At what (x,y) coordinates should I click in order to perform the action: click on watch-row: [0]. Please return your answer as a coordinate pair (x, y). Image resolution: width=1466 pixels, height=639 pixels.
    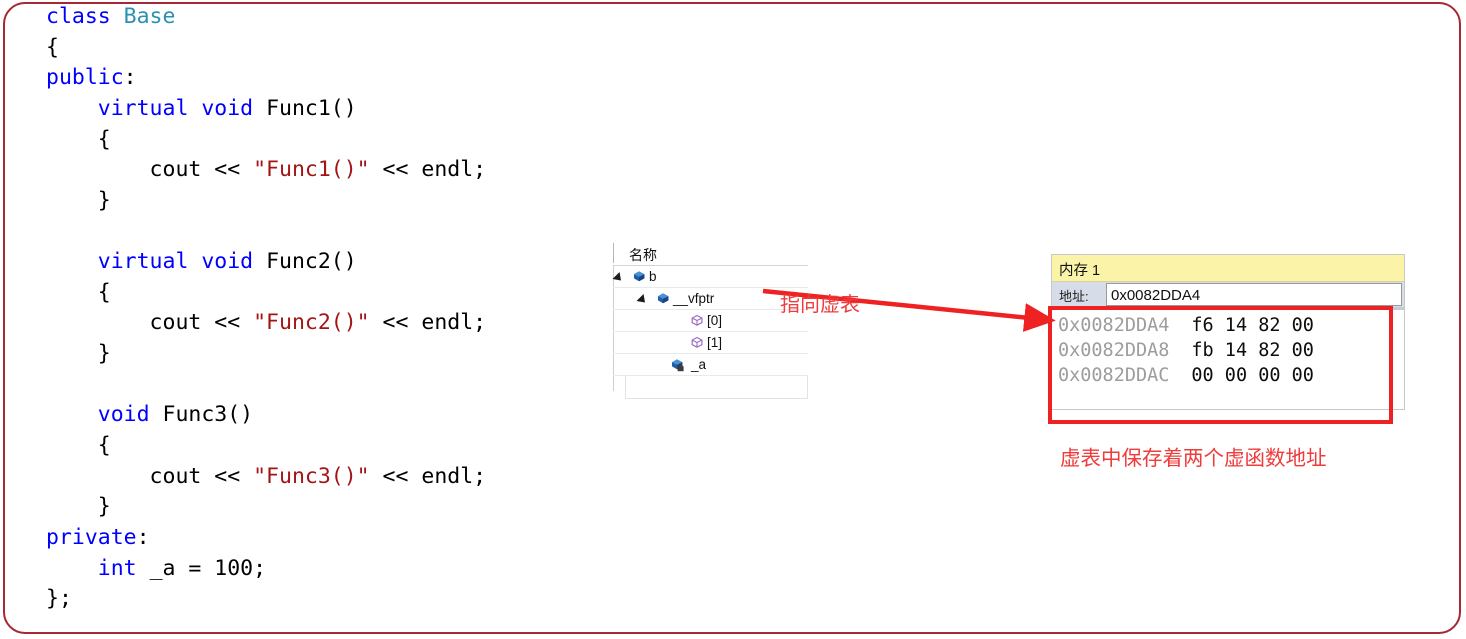
    Looking at the image, I should click on (710, 321).